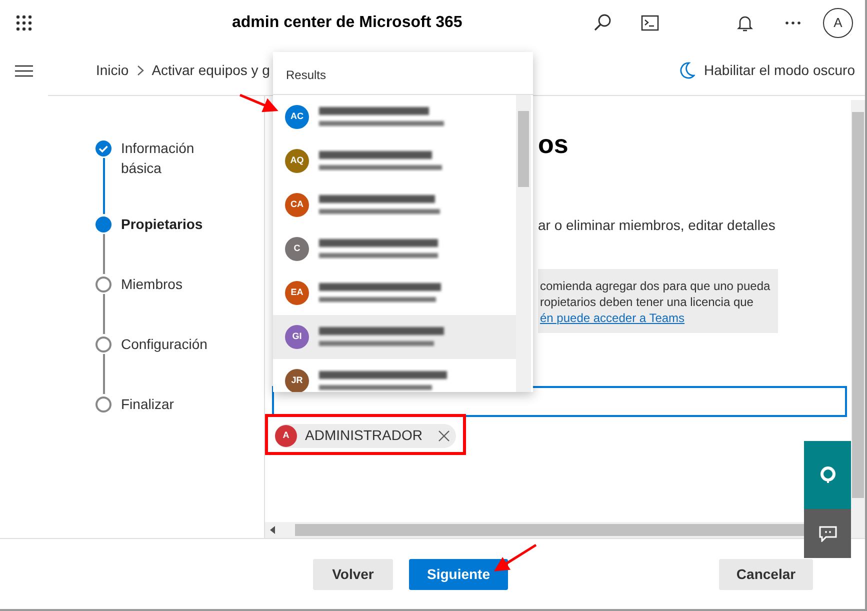 This screenshot has height=611, width=867. I want to click on person-avatar: EA, so click(297, 293).